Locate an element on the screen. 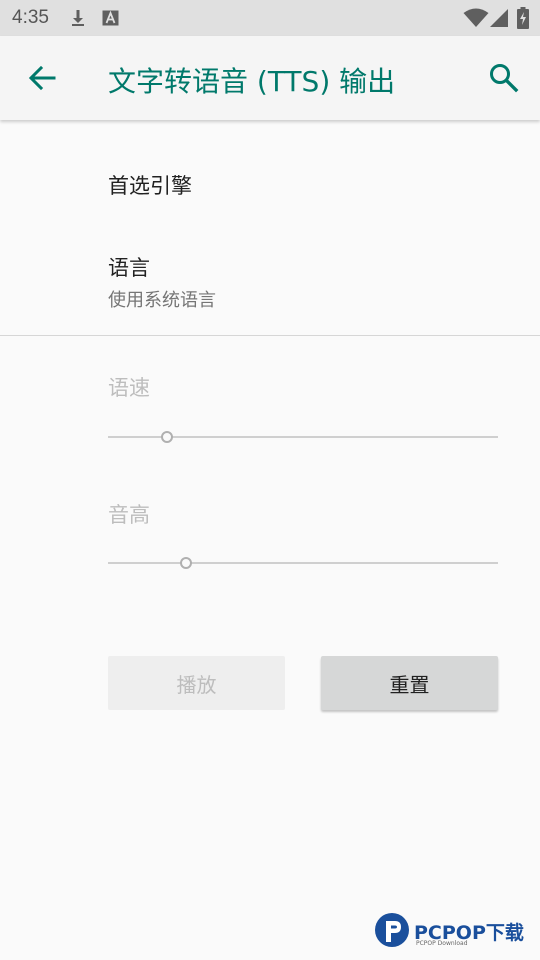 This screenshot has height=960, width=540. speech-rate-label: 语速 is located at coordinates (129, 388).